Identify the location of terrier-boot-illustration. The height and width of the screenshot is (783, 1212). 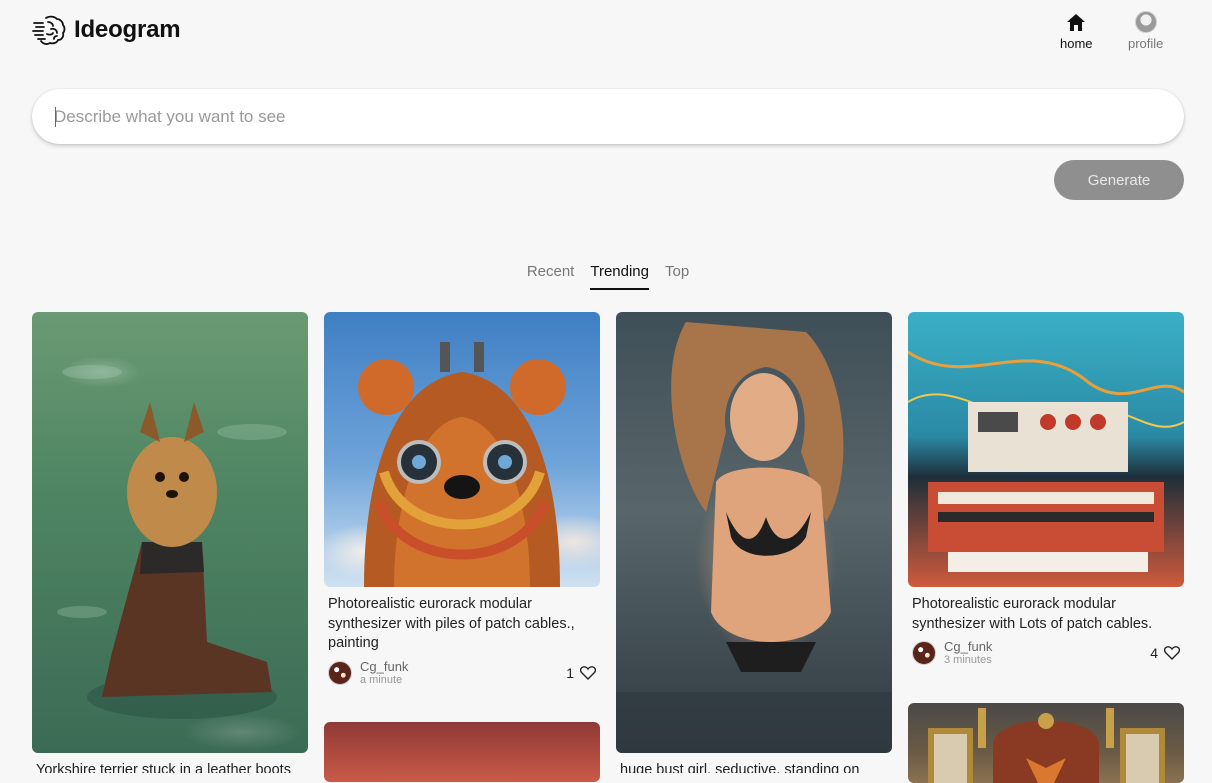
(172, 542).